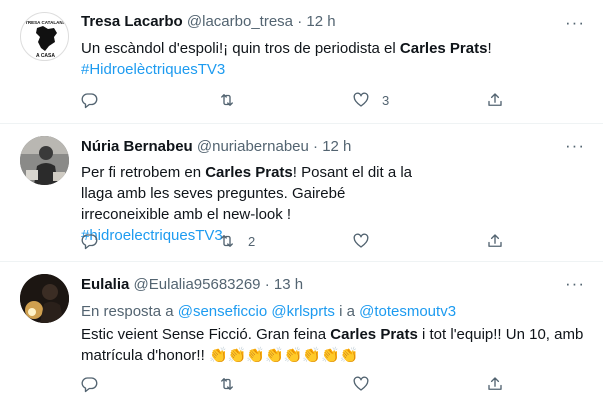 The image size is (603, 410). What do you see at coordinates (288, 284) in the screenshot?
I see `timestamp: 13 h` at bounding box center [288, 284].